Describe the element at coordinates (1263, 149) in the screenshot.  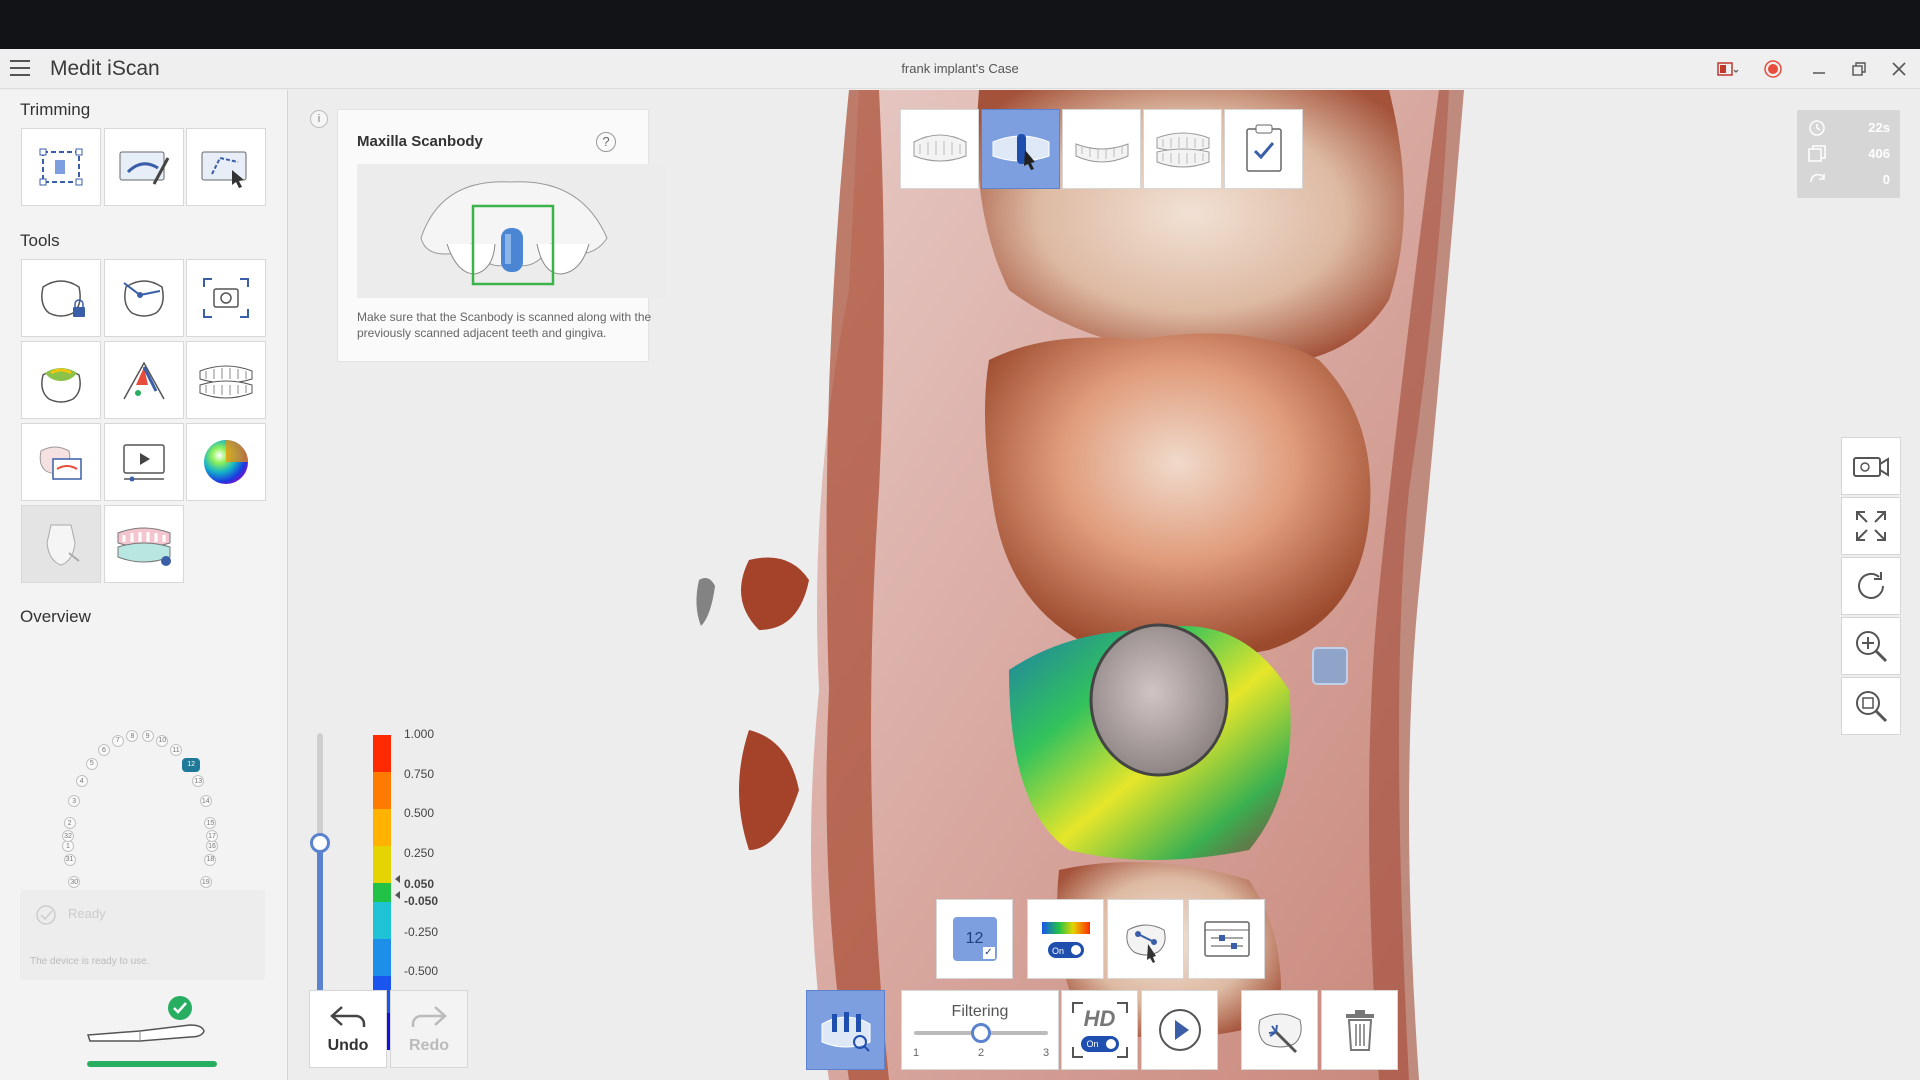
I see `stage-tab-complete` at that location.